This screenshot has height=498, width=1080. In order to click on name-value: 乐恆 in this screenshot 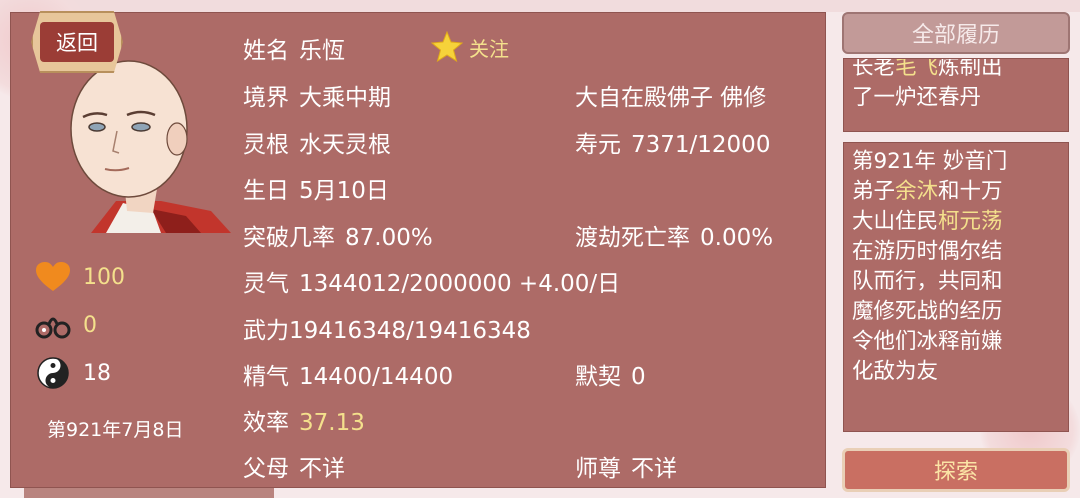, I will do `click(322, 51)`.